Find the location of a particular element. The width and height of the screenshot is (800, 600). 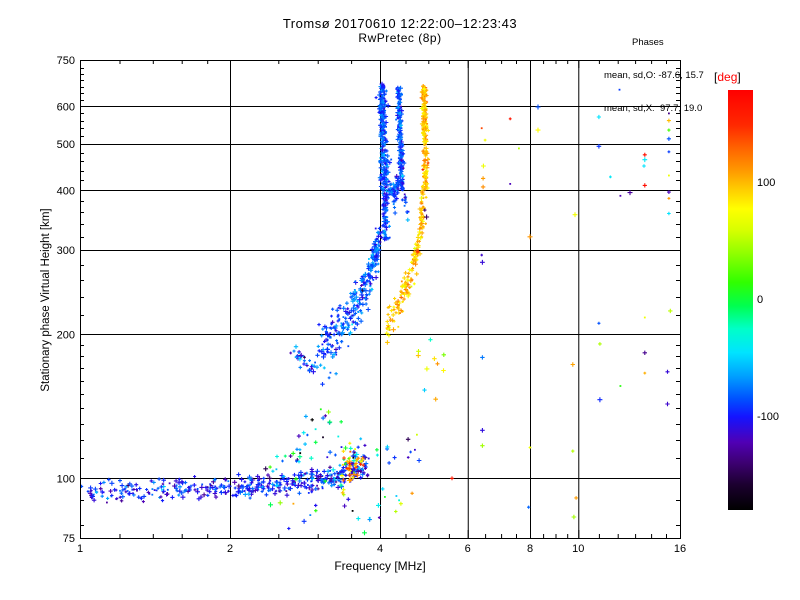

colorbar is located at coordinates (740, 300).